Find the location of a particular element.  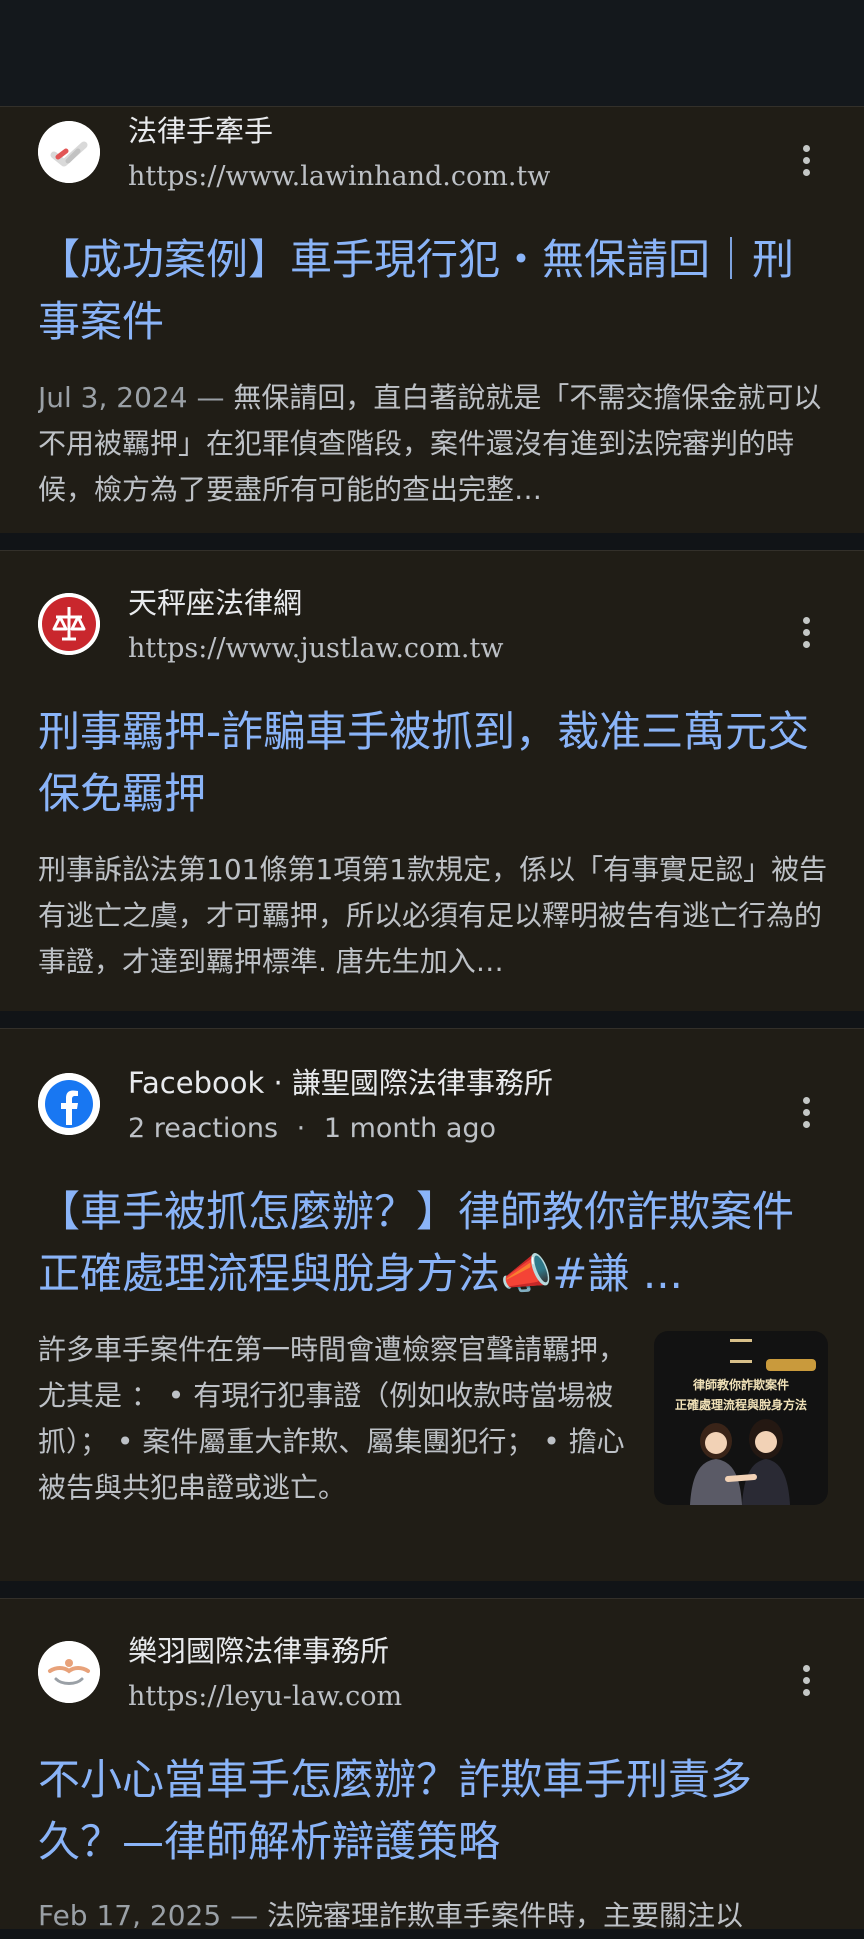

hands-icon is located at coordinates (69, 1672).